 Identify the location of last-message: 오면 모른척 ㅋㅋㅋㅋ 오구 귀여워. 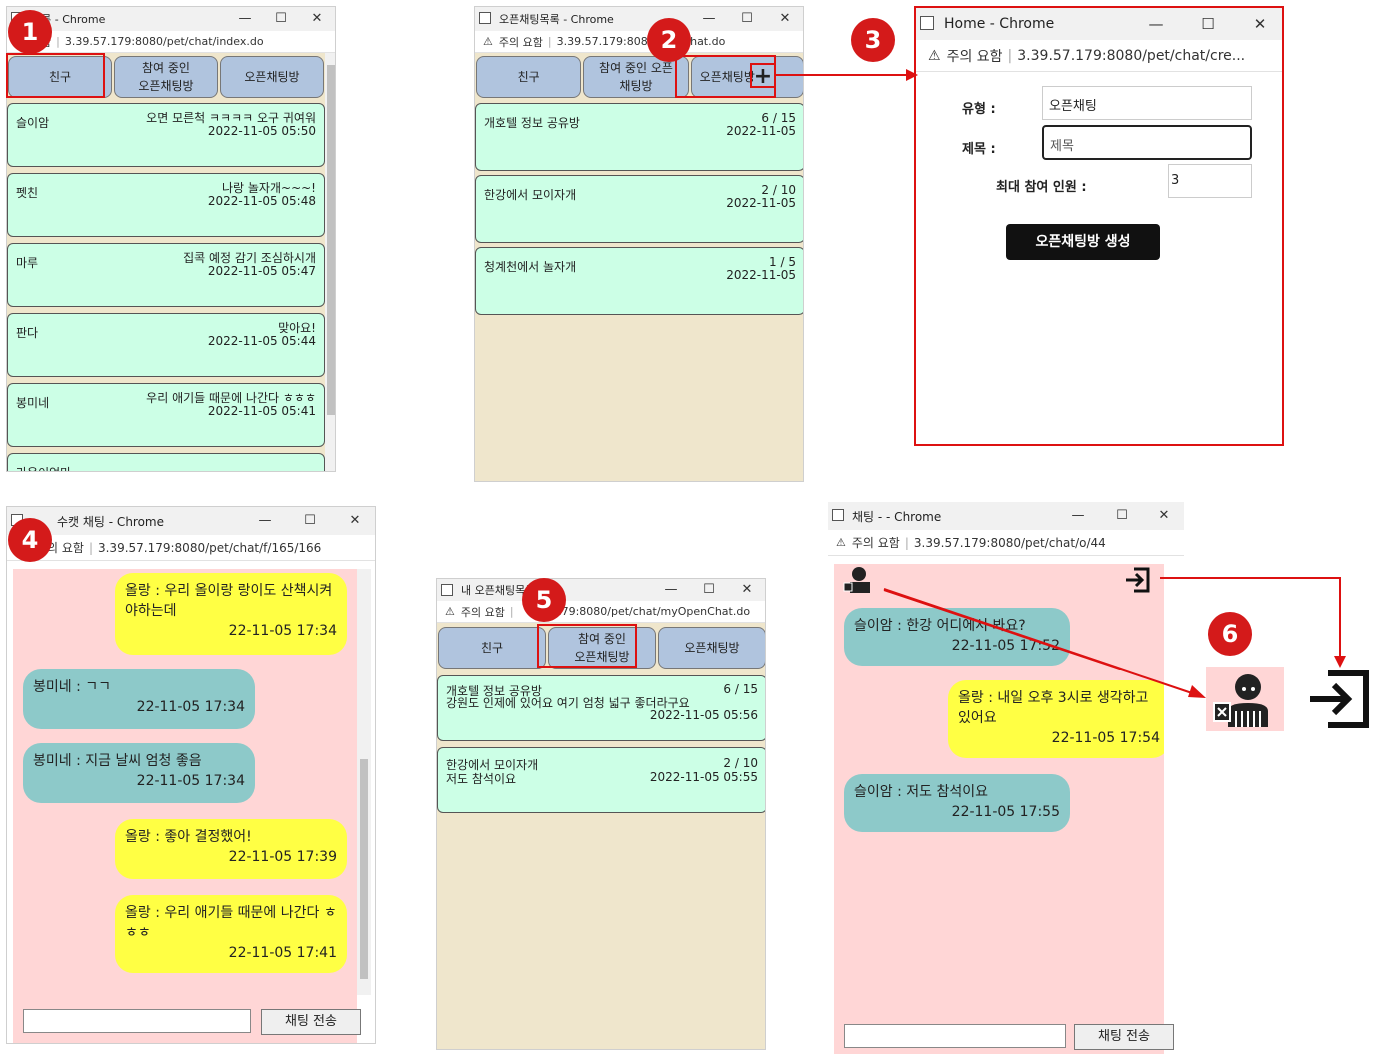
(231, 118).